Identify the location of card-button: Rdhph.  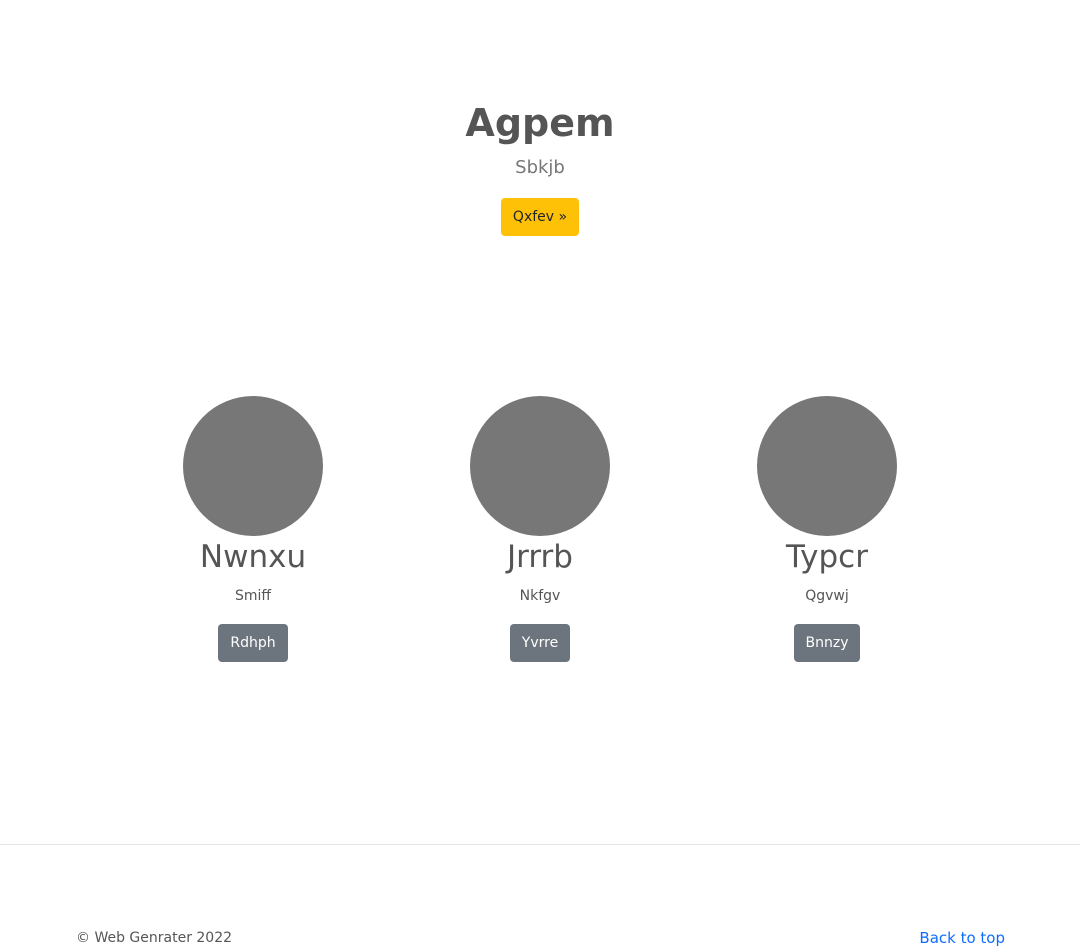
(253, 643).